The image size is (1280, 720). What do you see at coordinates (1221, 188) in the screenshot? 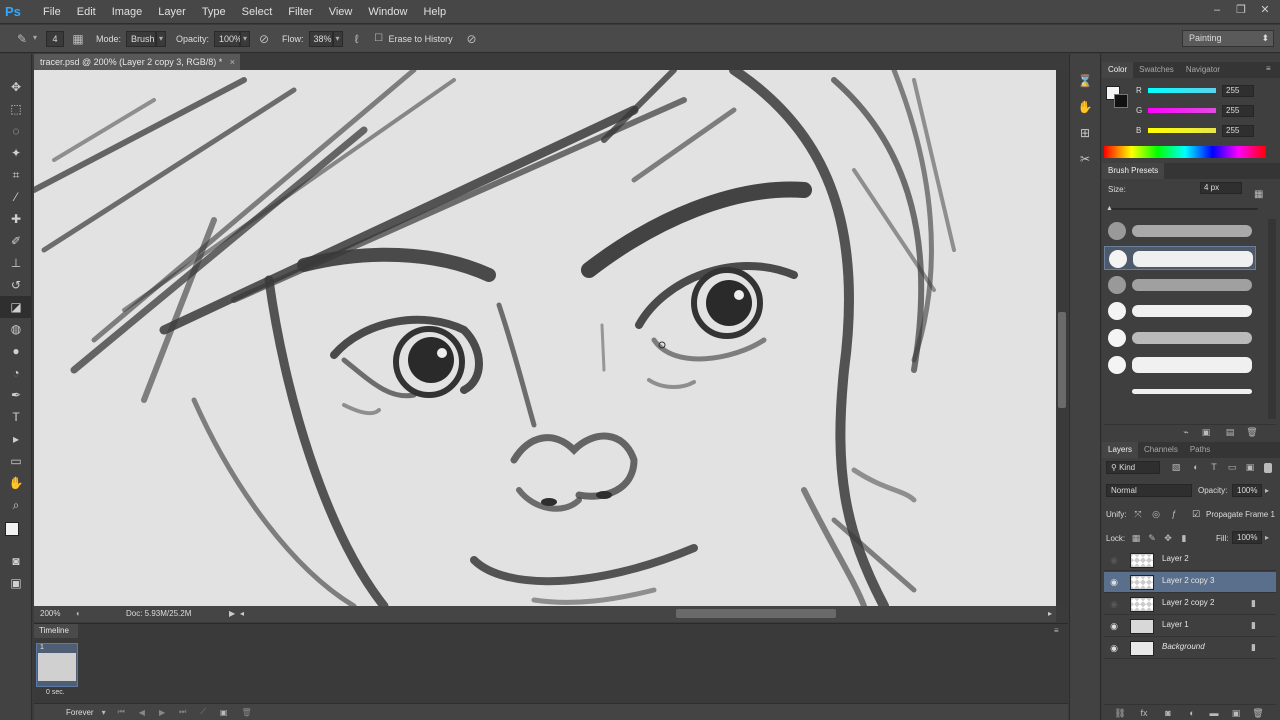
I see `brush-size-value: 4 px` at bounding box center [1221, 188].